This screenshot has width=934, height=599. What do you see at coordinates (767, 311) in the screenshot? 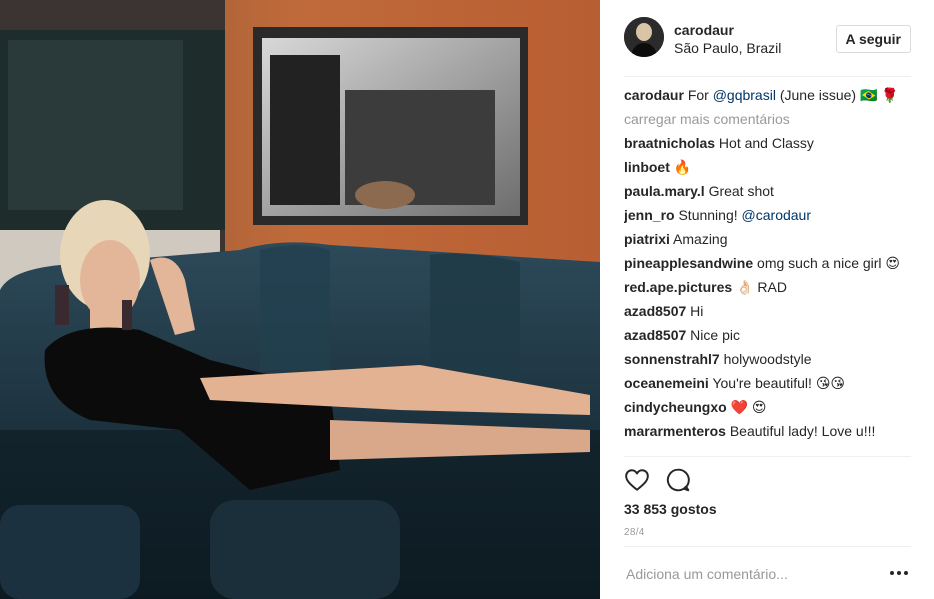
I see `comment-item: azad8507 Hi` at bounding box center [767, 311].